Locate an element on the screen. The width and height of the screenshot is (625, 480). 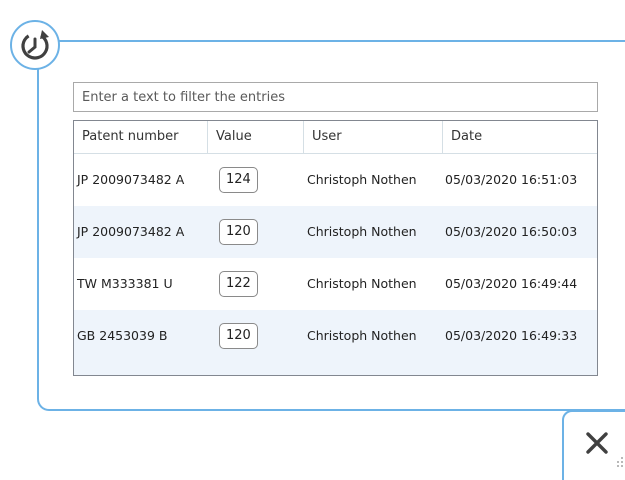
date-cell: 05/03/2020 16:49:44 is located at coordinates (511, 283).